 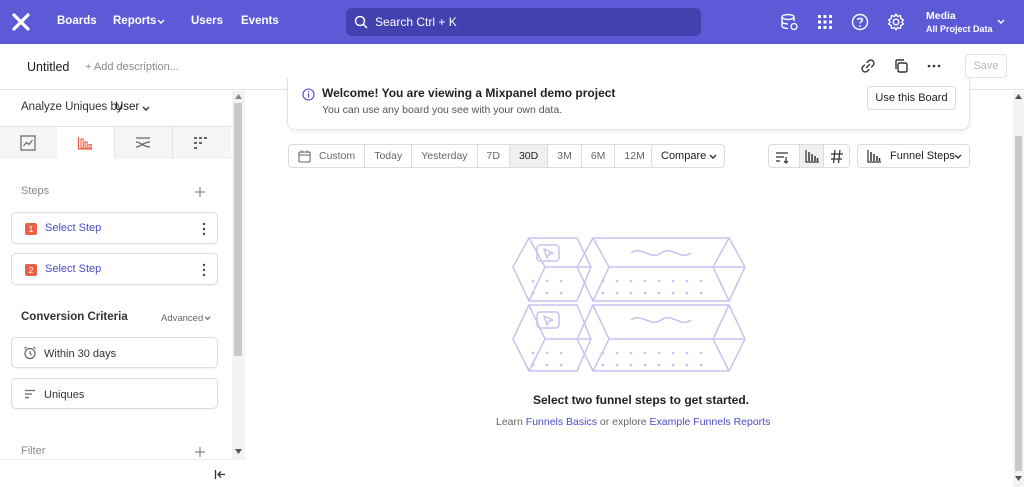 What do you see at coordinates (200, 452) in the screenshot?
I see `add-filter-icon` at bounding box center [200, 452].